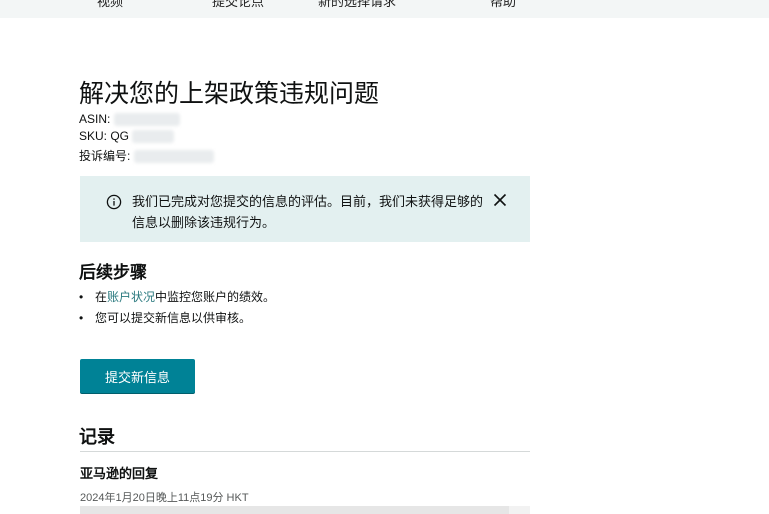 This screenshot has height=514, width=769. What do you see at coordinates (357, 5) in the screenshot?
I see `nav-item-new-selection-request: 新的选择请求` at bounding box center [357, 5].